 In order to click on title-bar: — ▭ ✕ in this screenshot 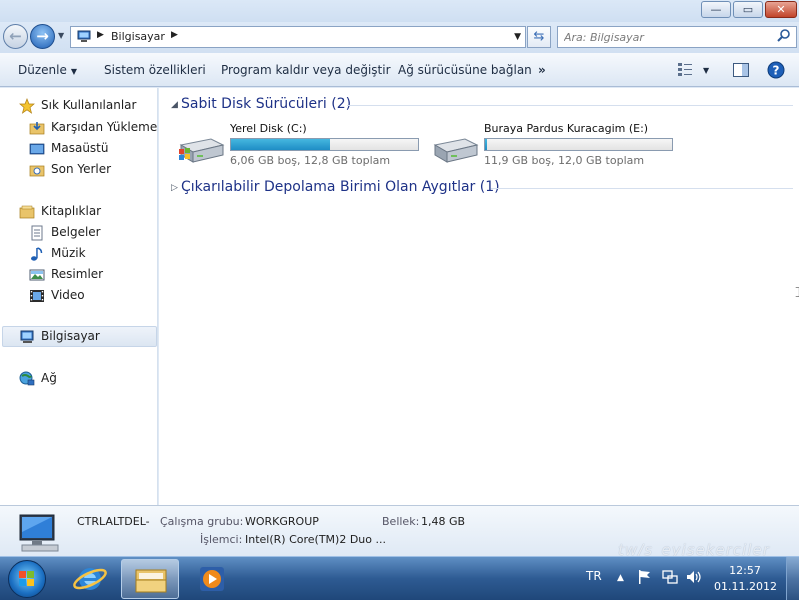, I will do `click(399, 11)`.